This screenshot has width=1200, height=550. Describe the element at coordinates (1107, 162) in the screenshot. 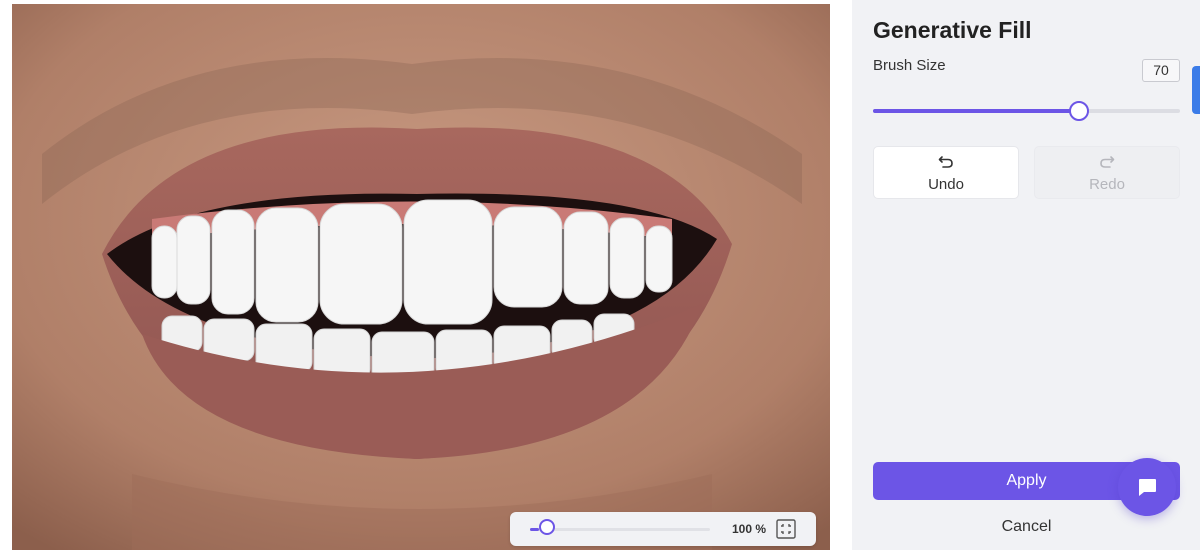

I see `redo-icon` at that location.